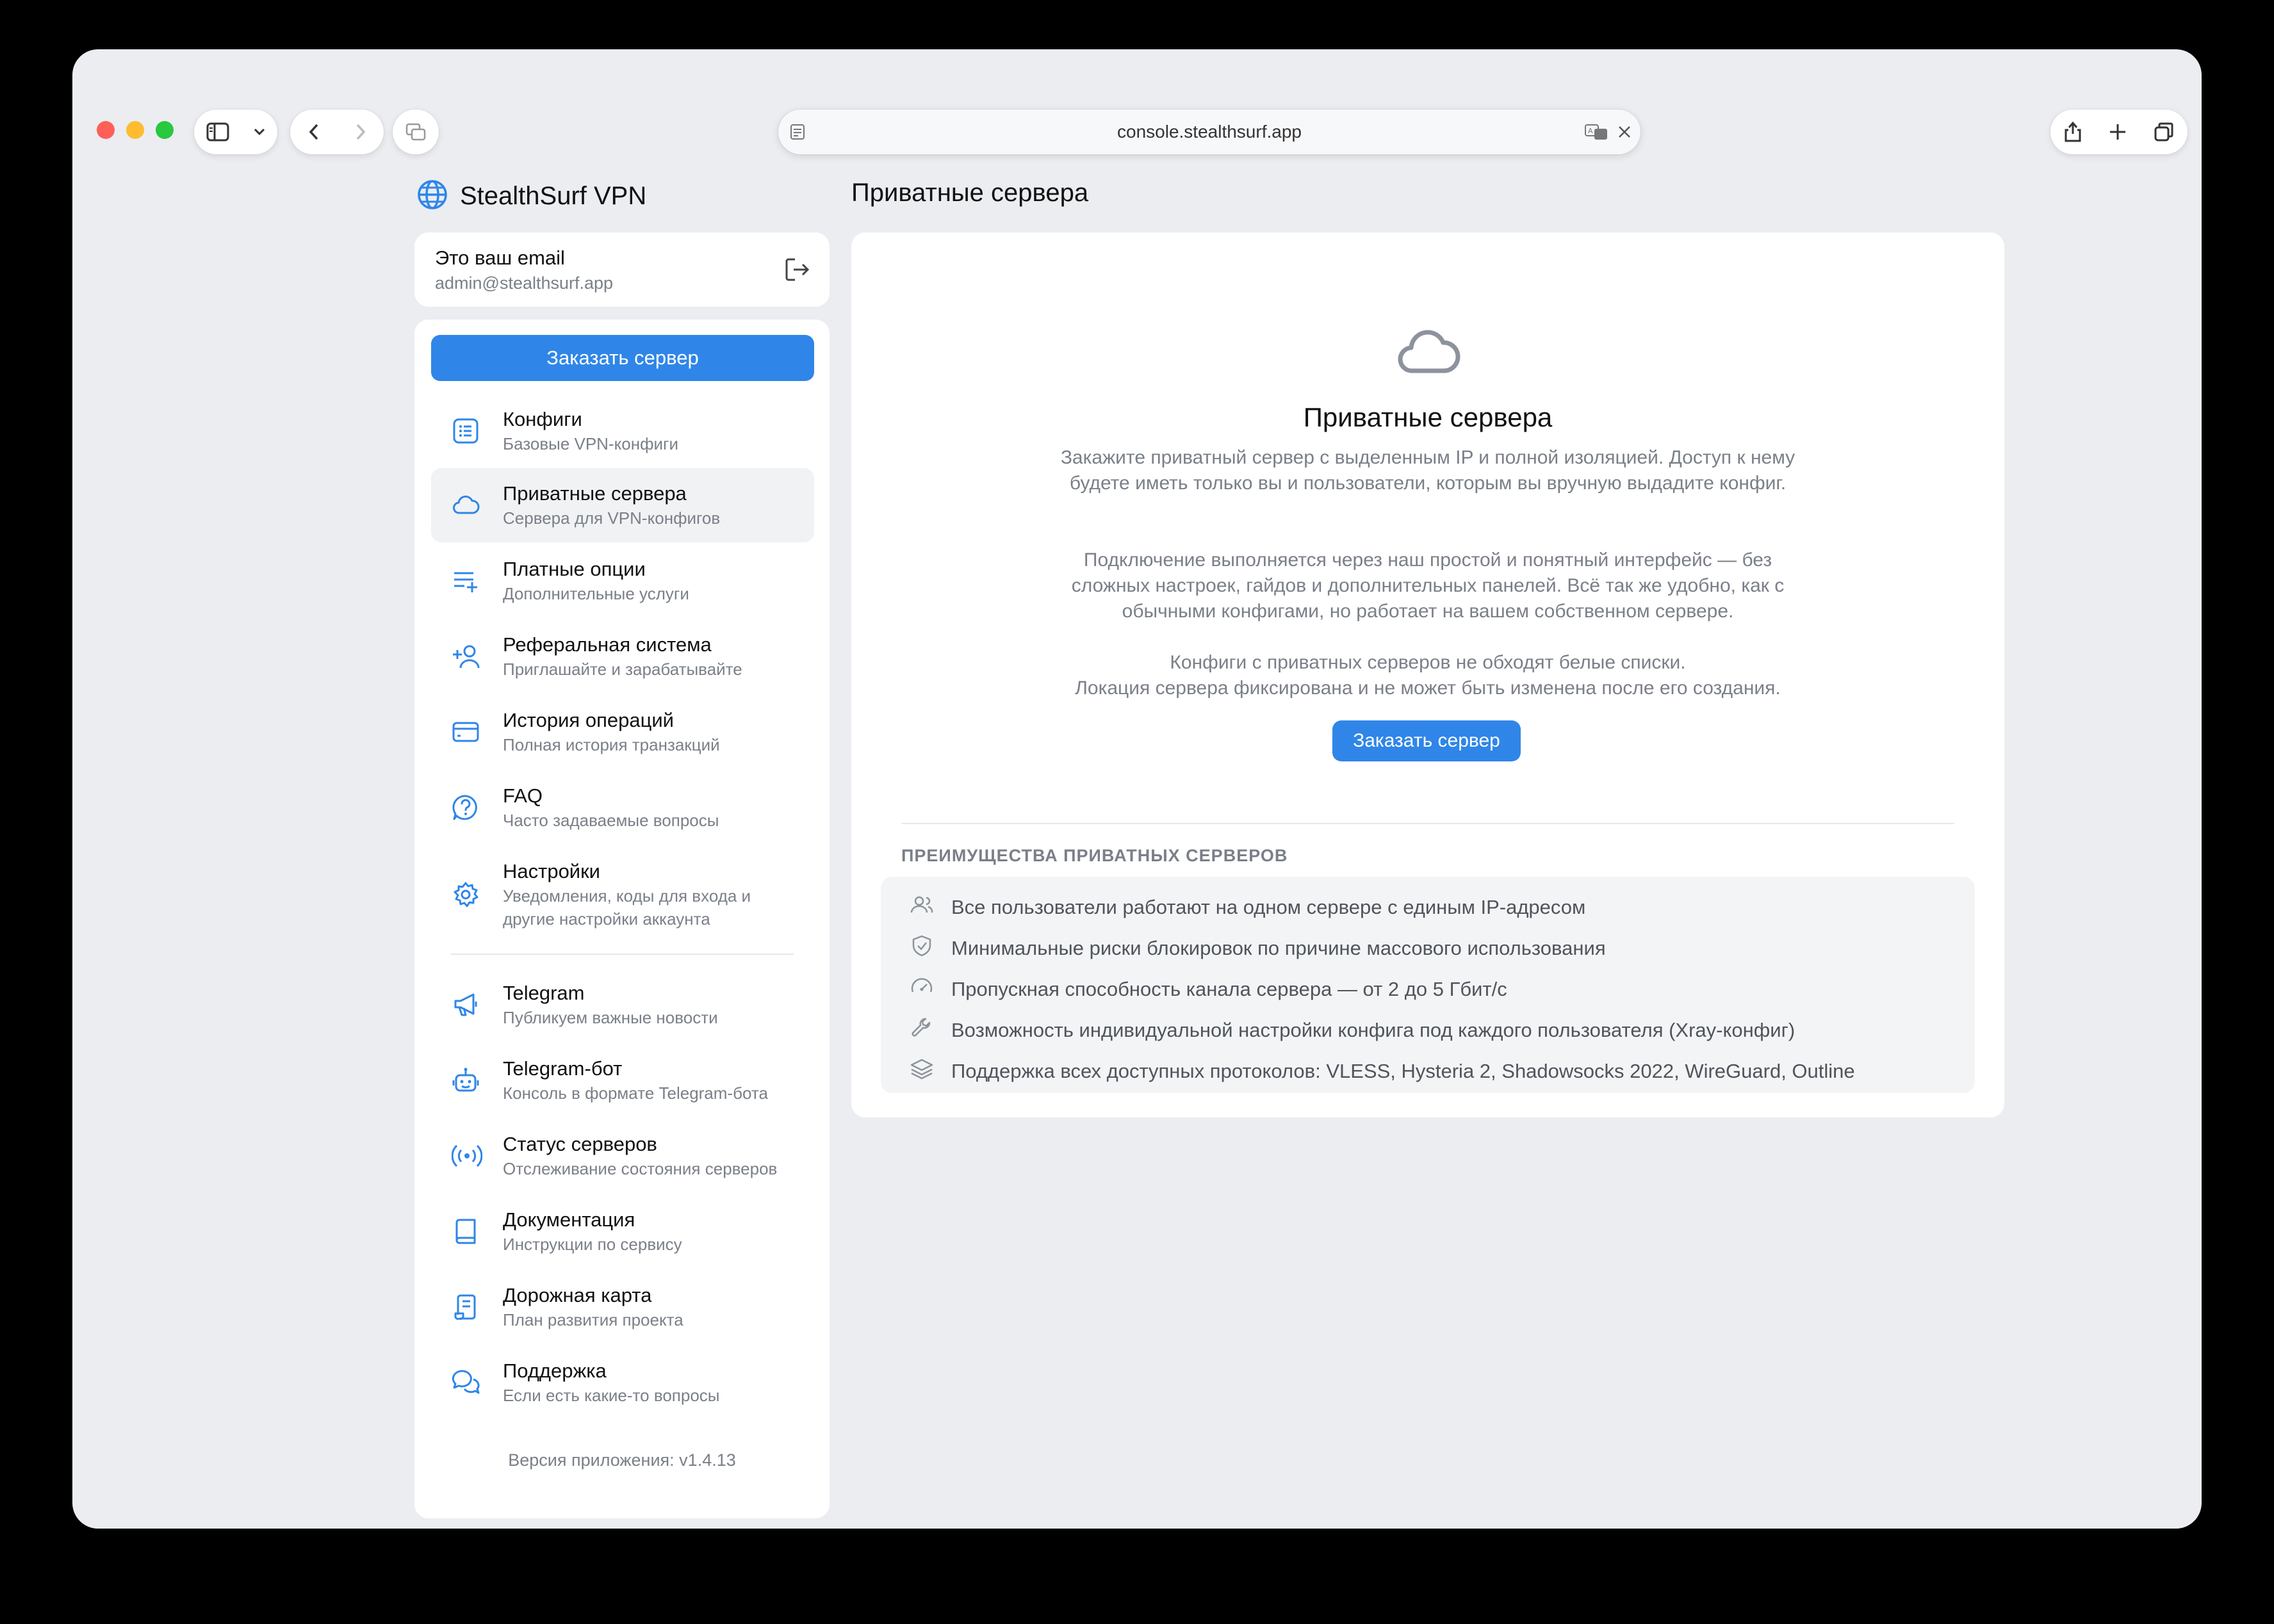 The height and width of the screenshot is (1624, 2274). I want to click on sidebar-item-title: Документация, so click(569, 1219).